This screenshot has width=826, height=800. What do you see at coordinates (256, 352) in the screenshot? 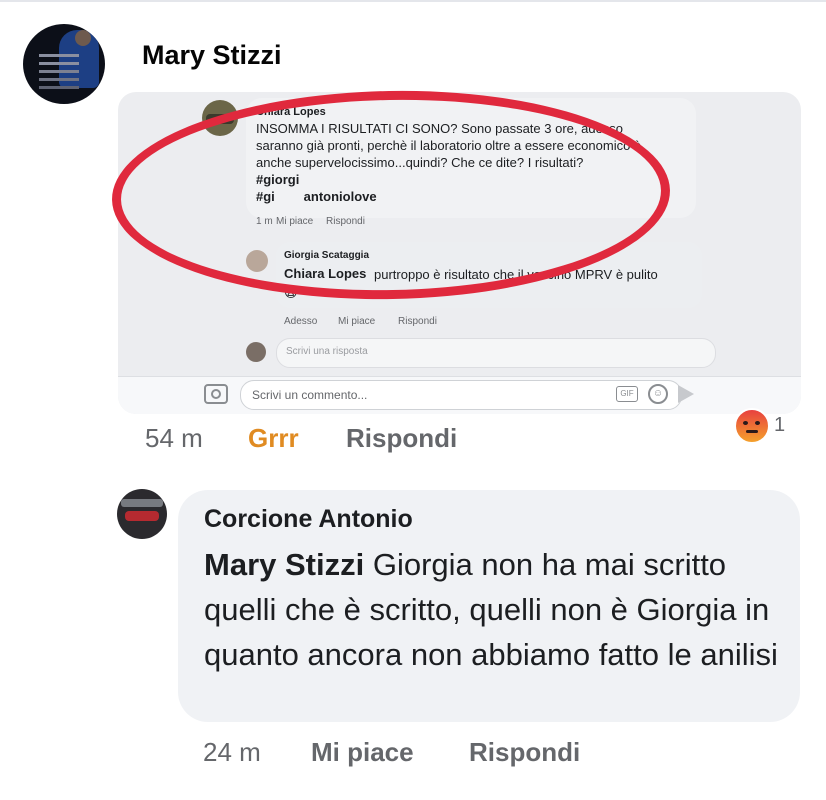
I see `reply-input-avatar` at bounding box center [256, 352].